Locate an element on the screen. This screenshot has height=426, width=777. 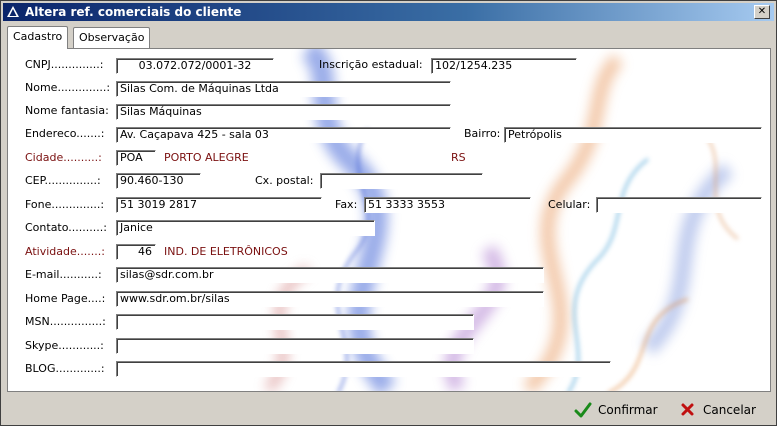
skype-field is located at coordinates (295, 346).